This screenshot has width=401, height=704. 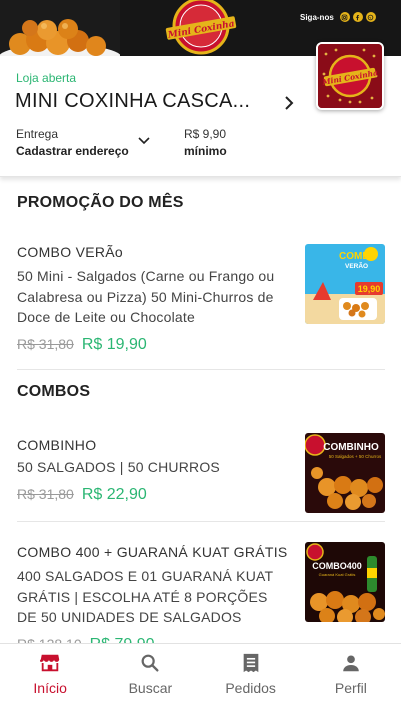 What do you see at coordinates (50, 688) in the screenshot?
I see `nav-label: Início` at bounding box center [50, 688].